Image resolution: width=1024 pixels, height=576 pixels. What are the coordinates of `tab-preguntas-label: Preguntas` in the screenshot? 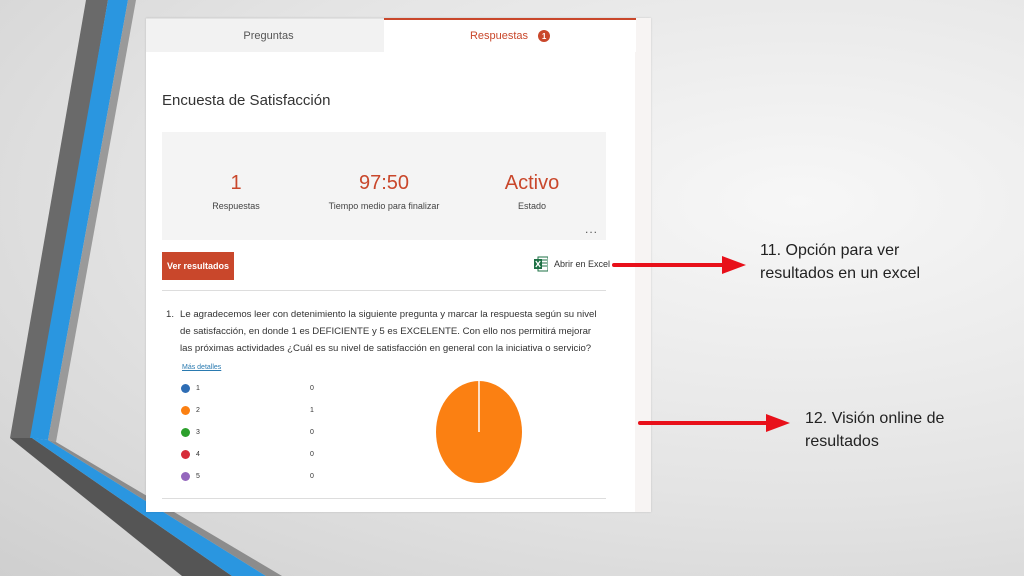 It's located at (268, 35).